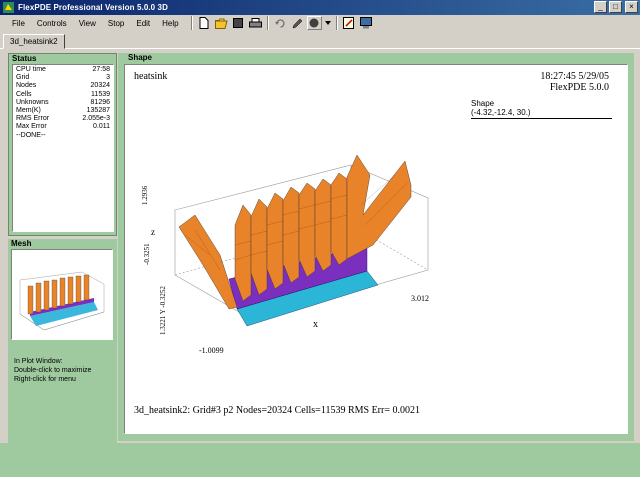 The image size is (640, 477). I want to click on window-title: FlexPDE Professional Version 5.0.0 3D, so click(93, 7).